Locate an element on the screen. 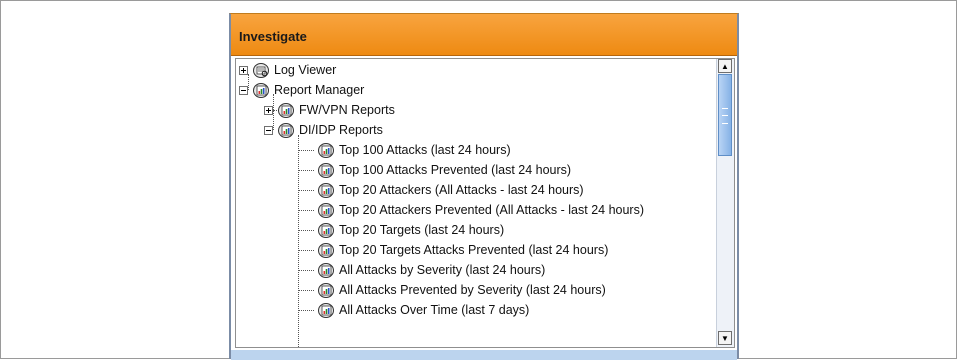  tree-node-label: FW/VPN Reports is located at coordinates (347, 110).